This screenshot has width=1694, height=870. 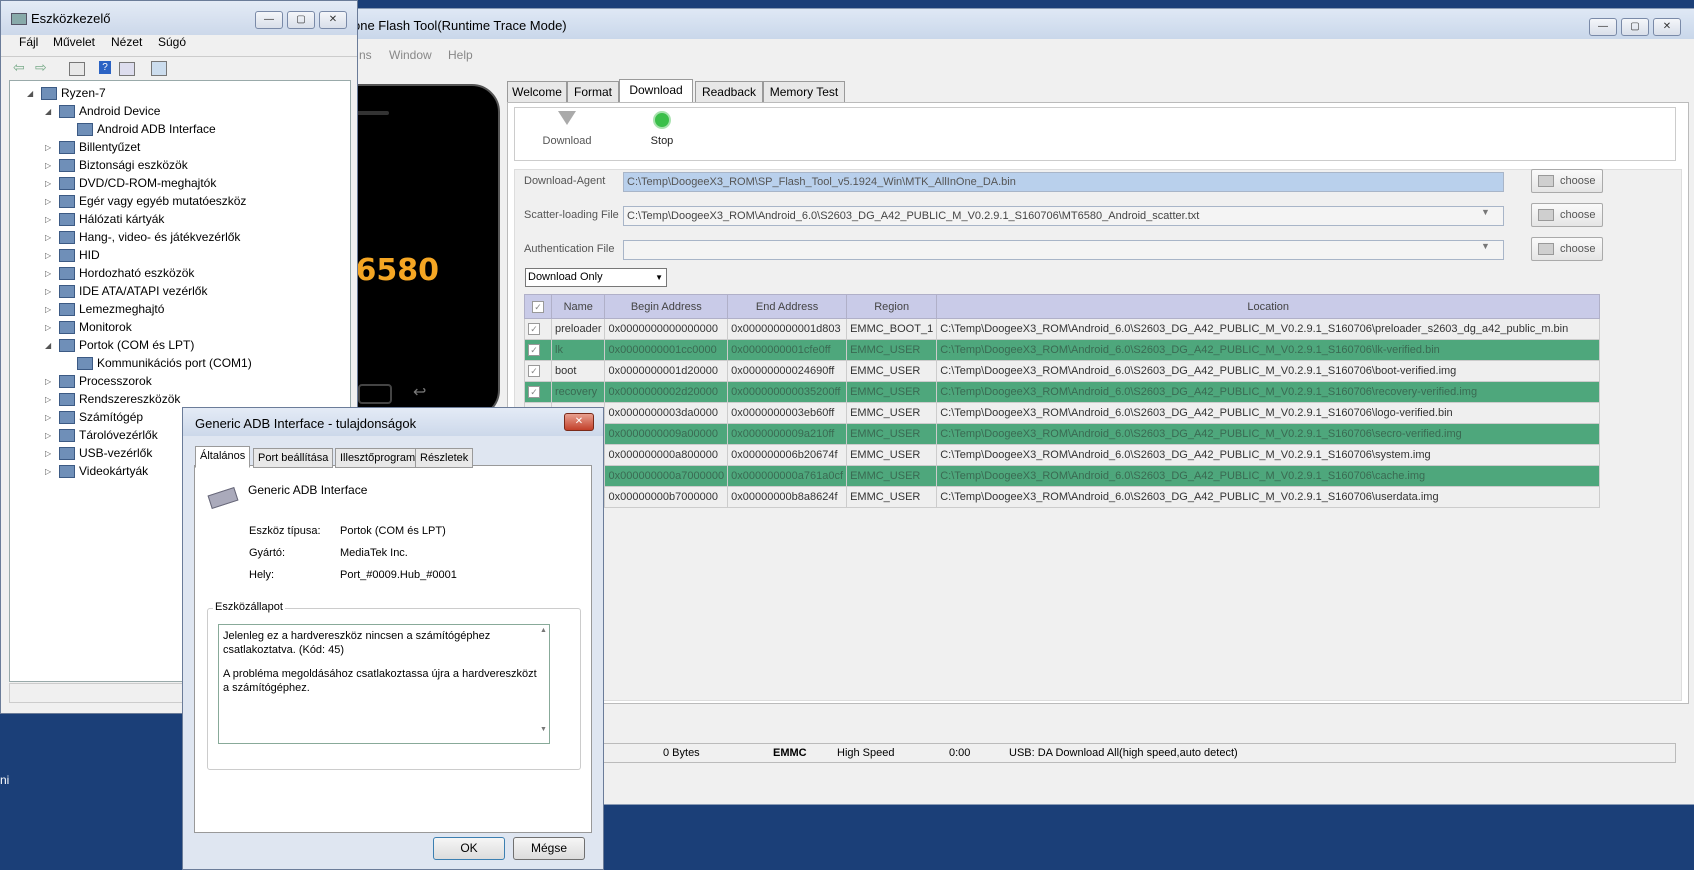 I want to click on choose-download-agent-button: choose, so click(x=1567, y=181).